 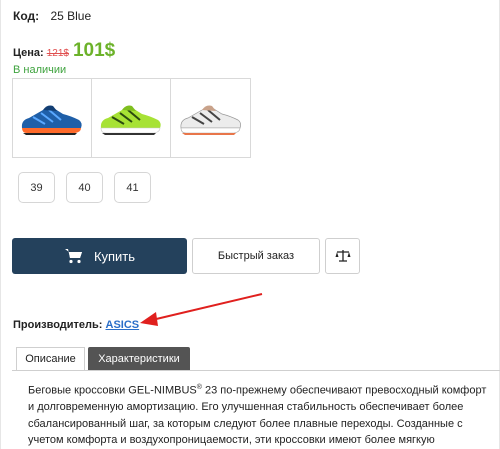 I want to click on page-left-border, so click(x=0, y=224).